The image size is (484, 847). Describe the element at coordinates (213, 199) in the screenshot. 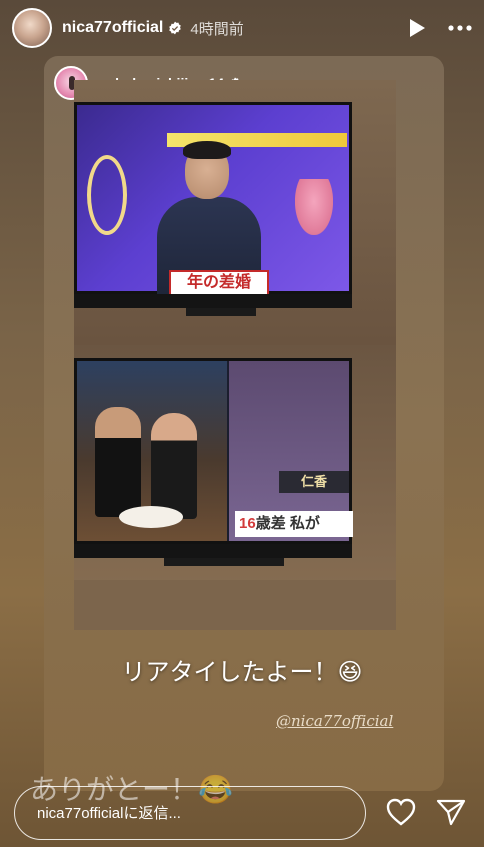

I see `tv-screen-top: 年の差婚` at that location.